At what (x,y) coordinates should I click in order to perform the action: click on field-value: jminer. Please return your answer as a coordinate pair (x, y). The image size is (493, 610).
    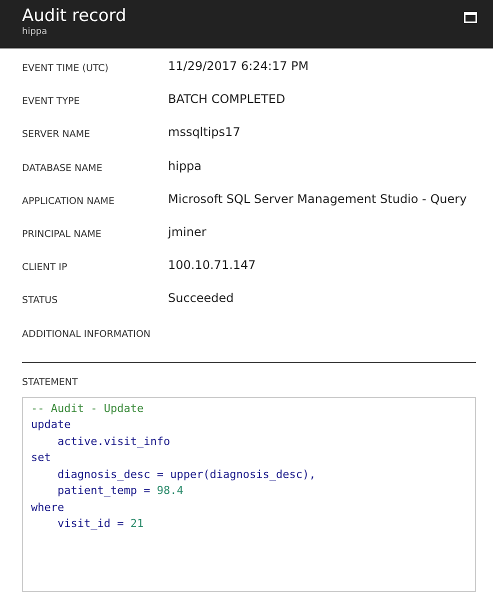
    Looking at the image, I should click on (187, 231).